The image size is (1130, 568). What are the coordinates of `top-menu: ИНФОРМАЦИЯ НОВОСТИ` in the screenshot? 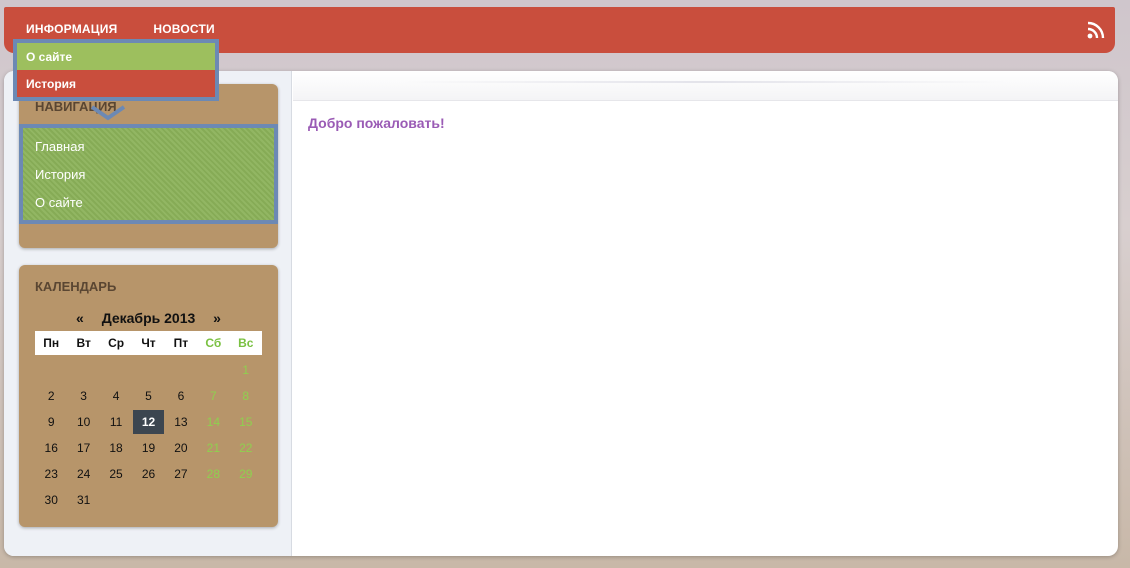 It's located at (120, 29).